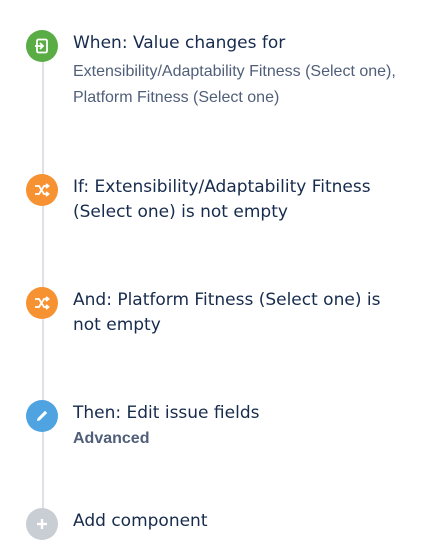 The height and width of the screenshot is (554, 430). I want to click on action-detail: Advanced, so click(111, 438).